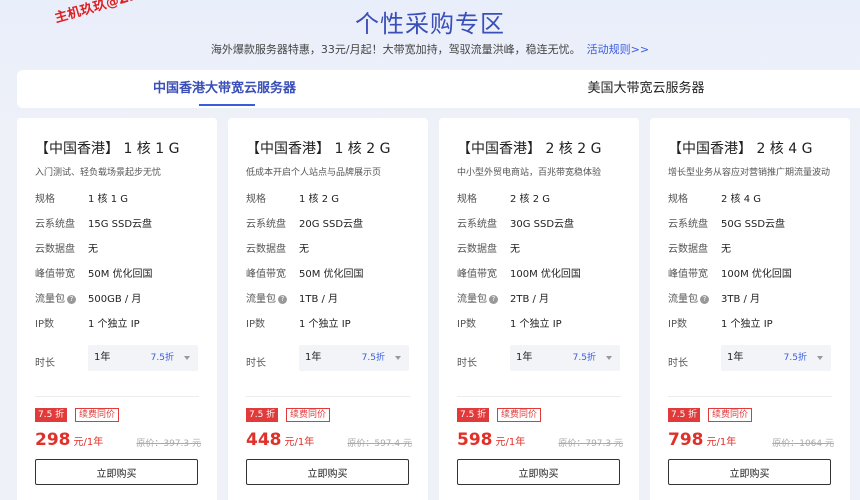  I want to click on price: 598 元/1年, so click(491, 440).